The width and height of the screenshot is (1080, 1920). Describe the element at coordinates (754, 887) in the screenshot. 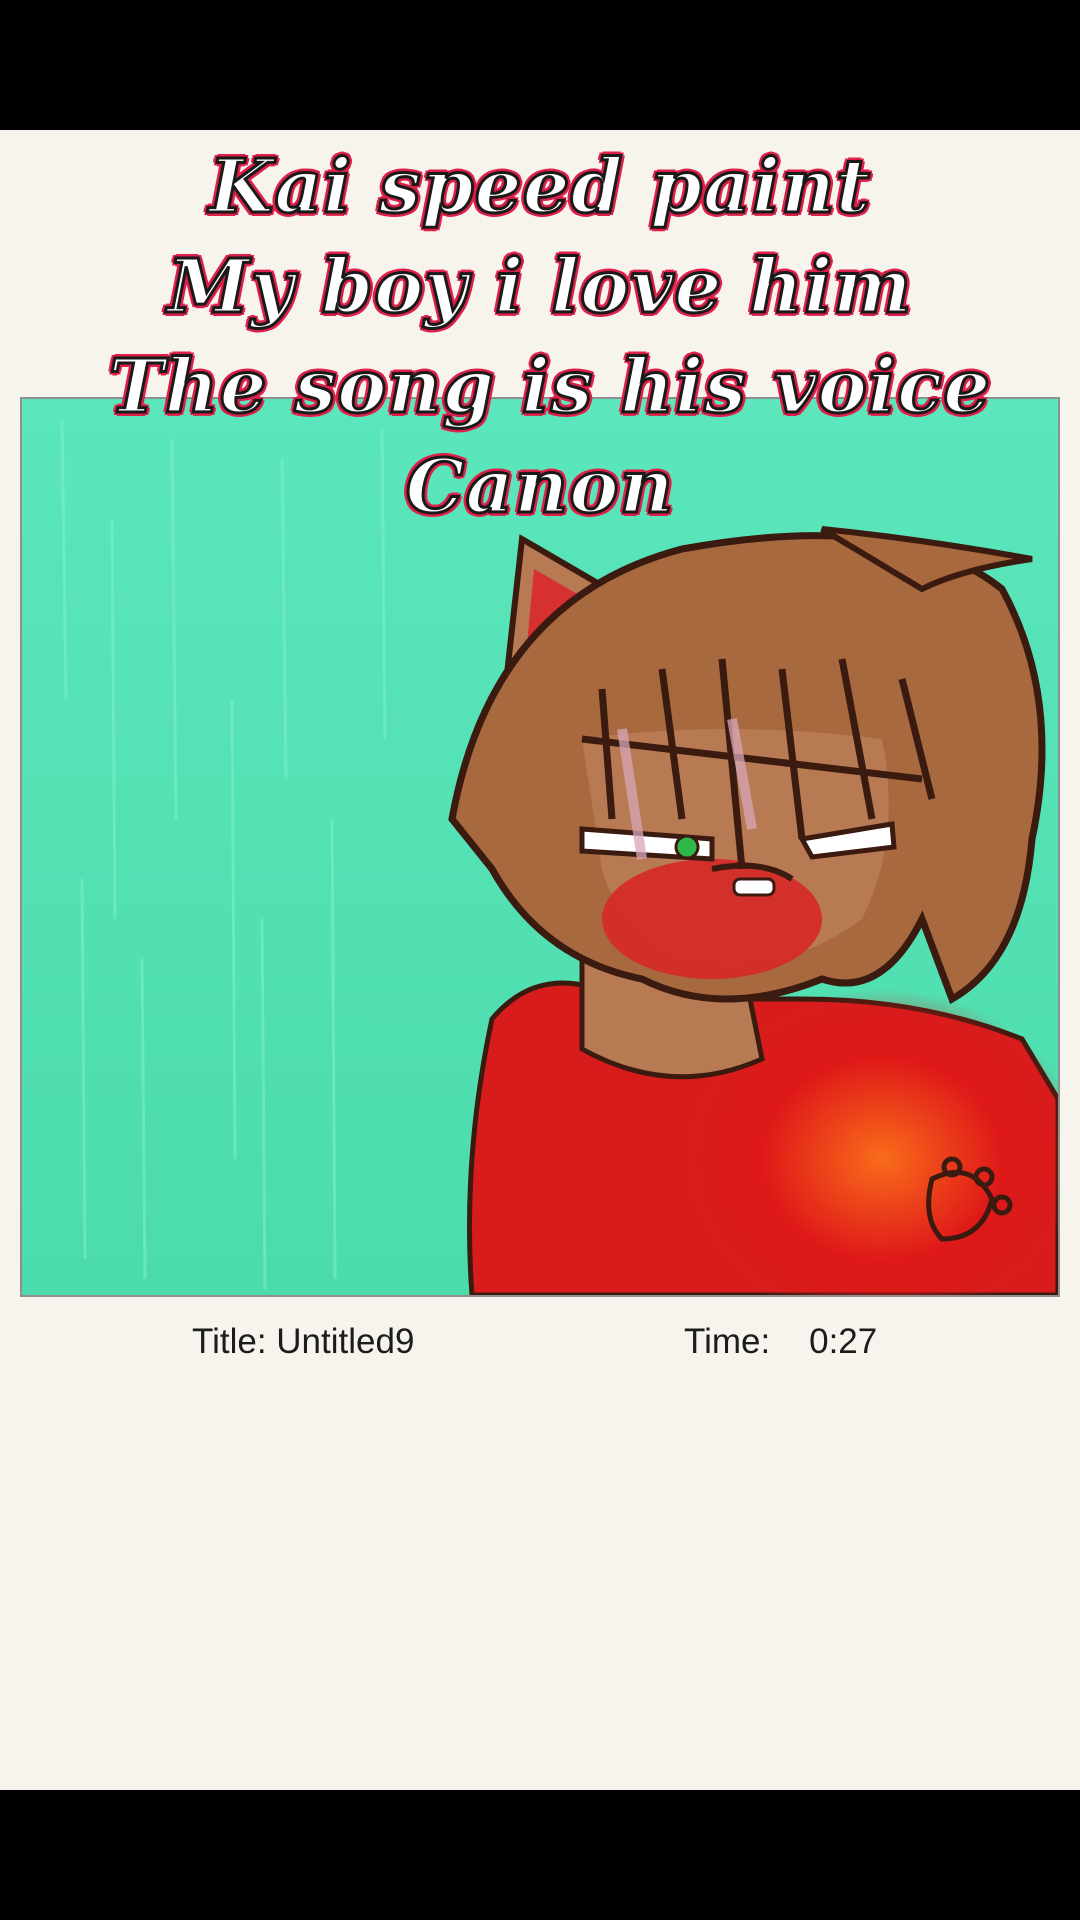

I see `teeth` at that location.